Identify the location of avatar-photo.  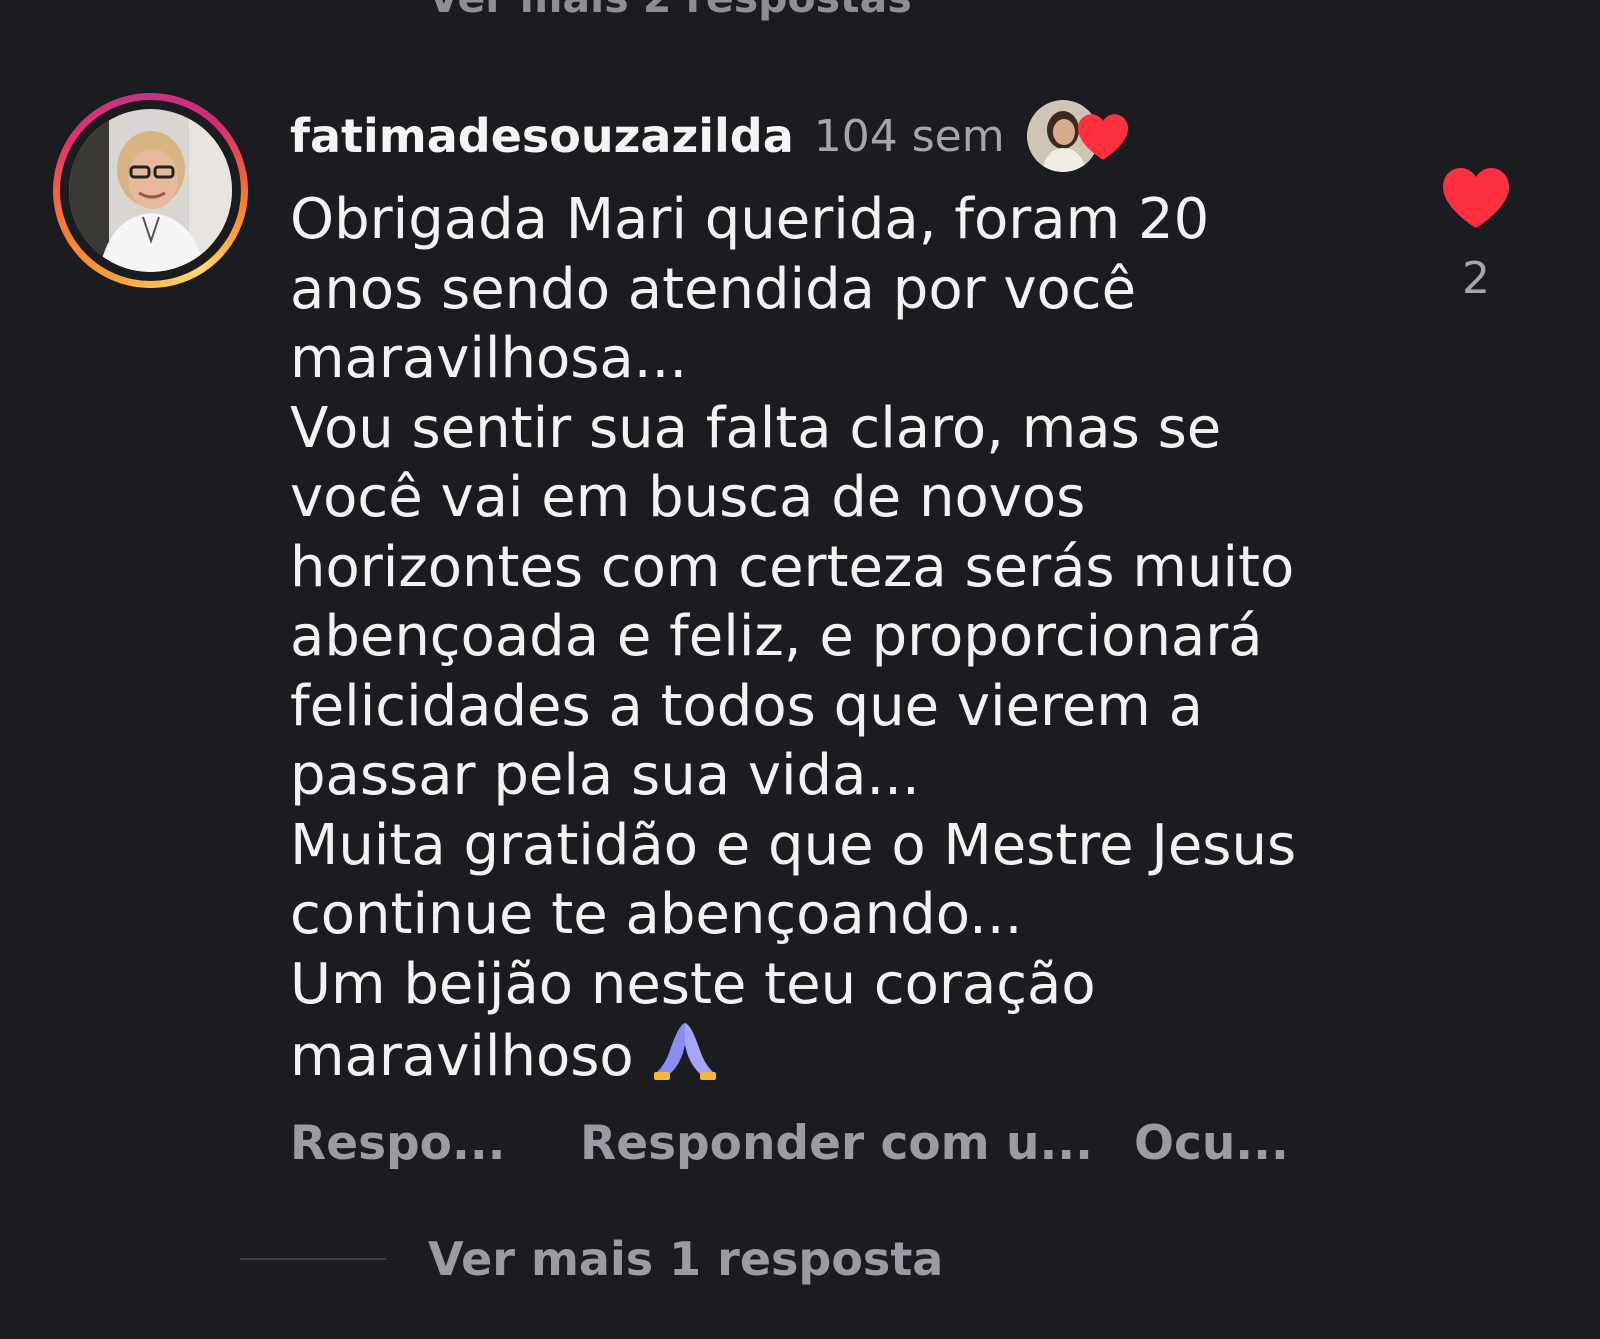
(150, 190).